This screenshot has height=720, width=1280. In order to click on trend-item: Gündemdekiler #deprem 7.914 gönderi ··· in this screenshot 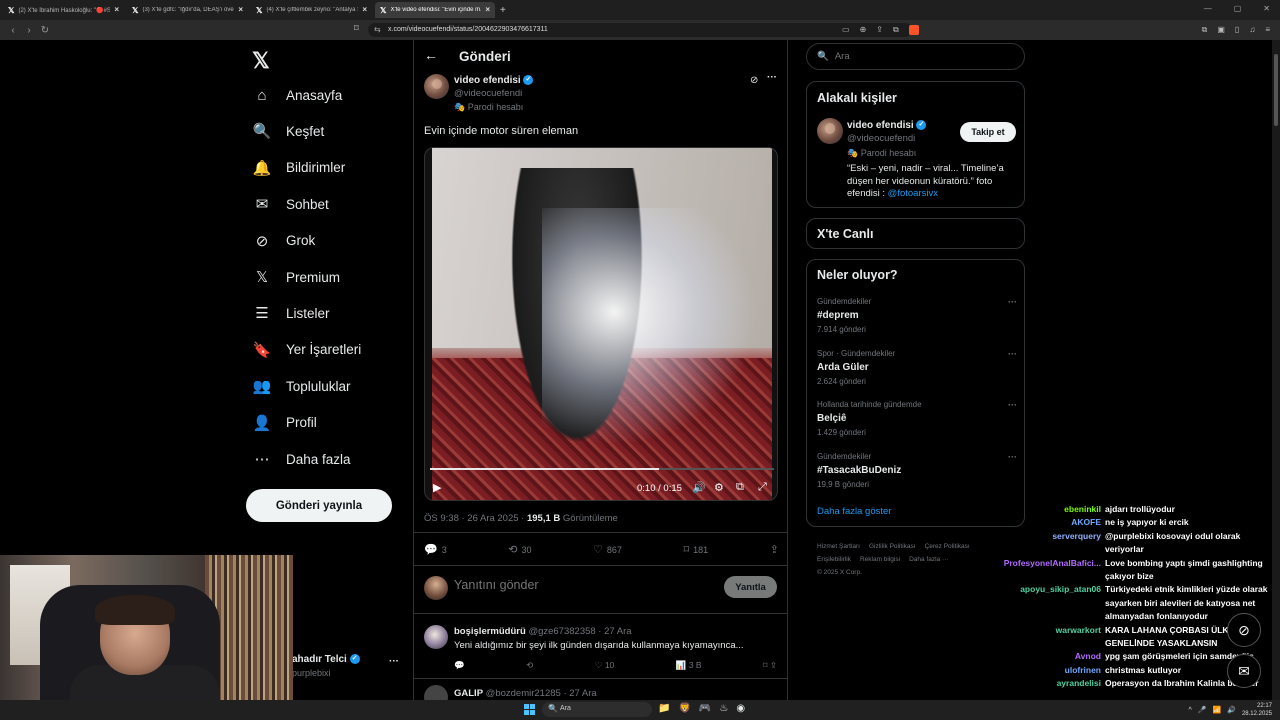, I will do `click(917, 315)`.